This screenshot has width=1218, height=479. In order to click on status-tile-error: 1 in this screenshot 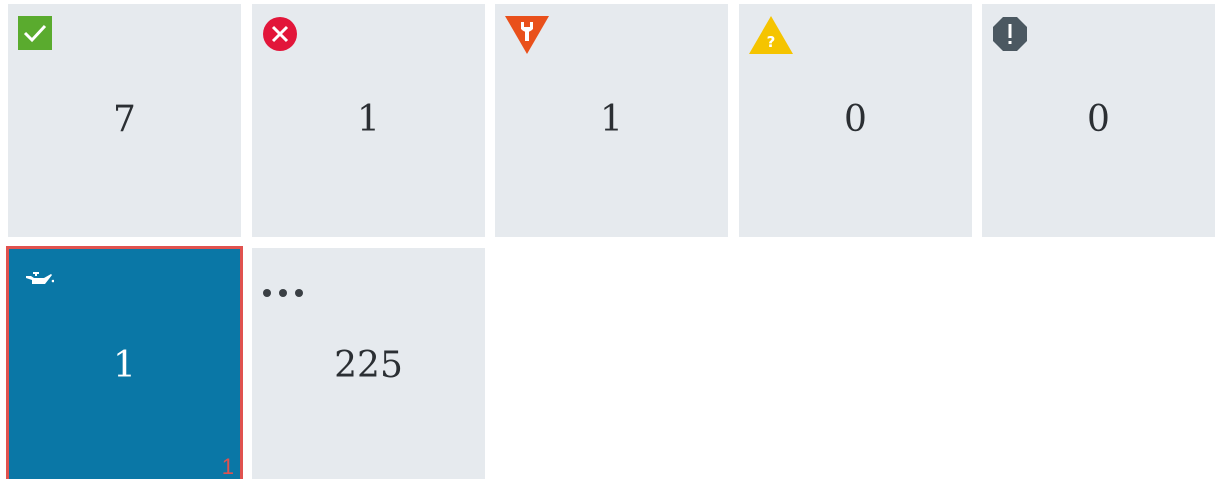, I will do `click(368, 120)`.